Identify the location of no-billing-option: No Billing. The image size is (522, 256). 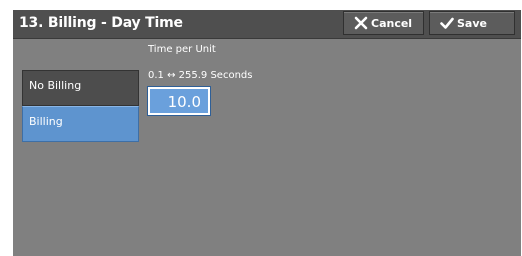
(80, 88).